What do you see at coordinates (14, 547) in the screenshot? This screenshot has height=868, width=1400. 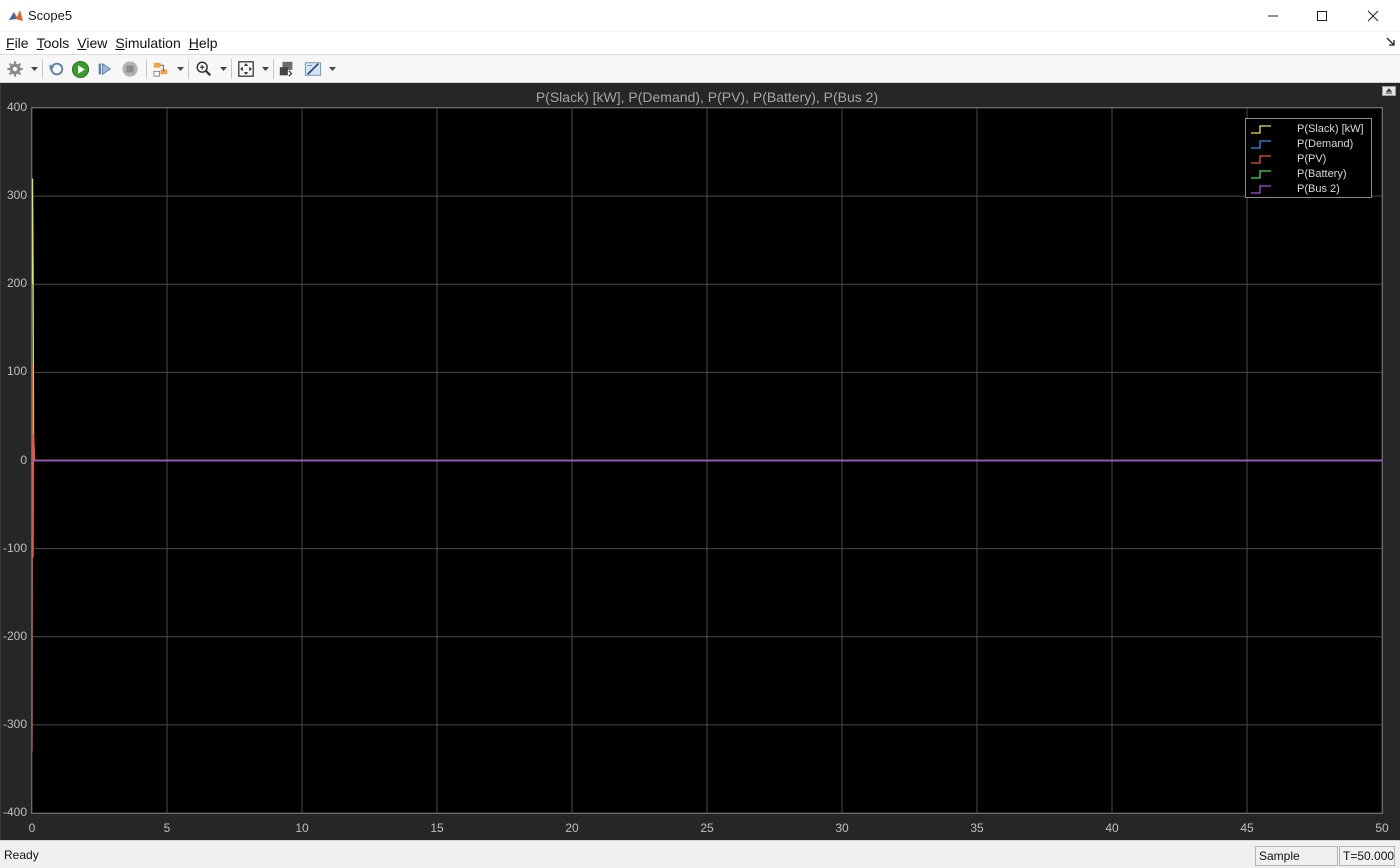 I see `y-tick-label: -100` at bounding box center [14, 547].